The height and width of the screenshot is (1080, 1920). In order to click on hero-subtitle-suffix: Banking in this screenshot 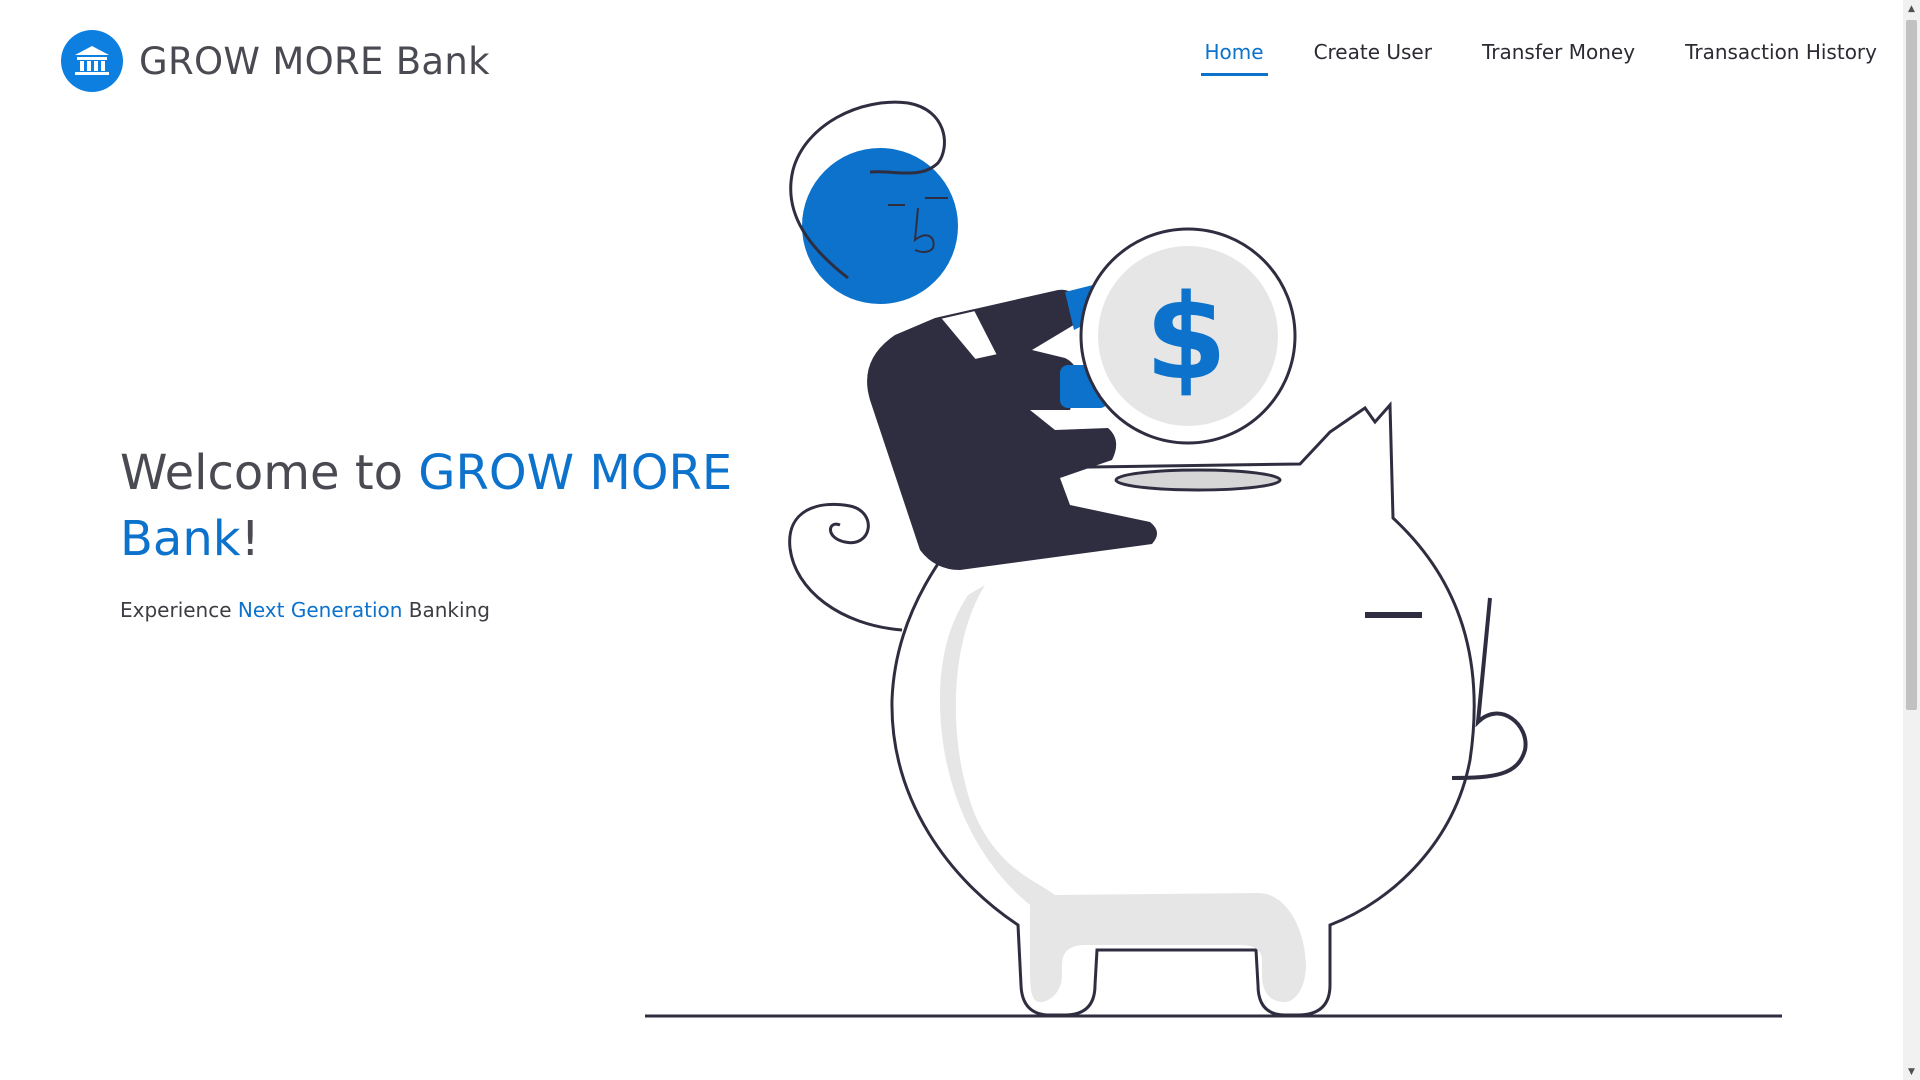, I will do `click(446, 610)`.